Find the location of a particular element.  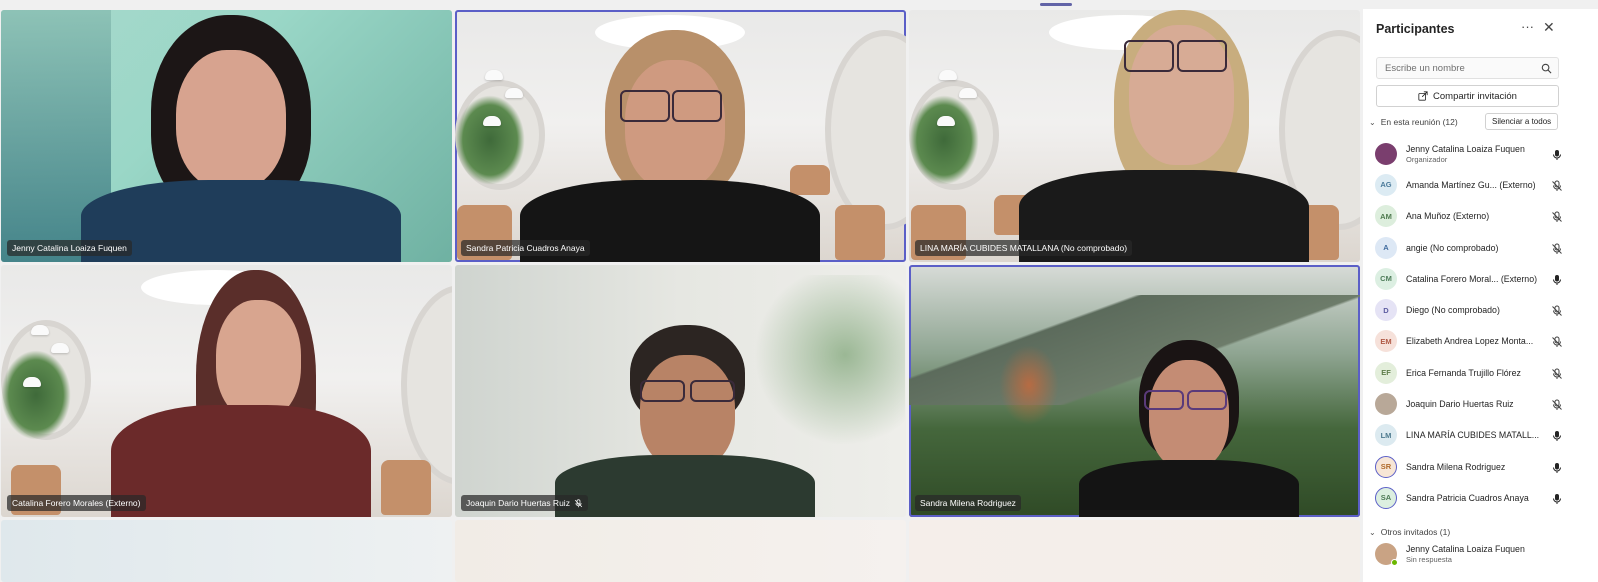

participant-info: Catalina Forero Moral... (Externo) is located at coordinates (1478, 279).